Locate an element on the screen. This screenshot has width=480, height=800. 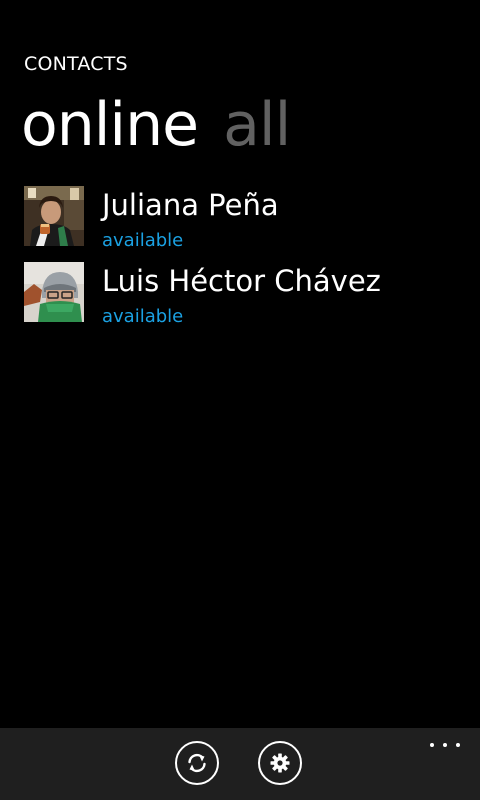
settings-button is located at coordinates (280, 763).